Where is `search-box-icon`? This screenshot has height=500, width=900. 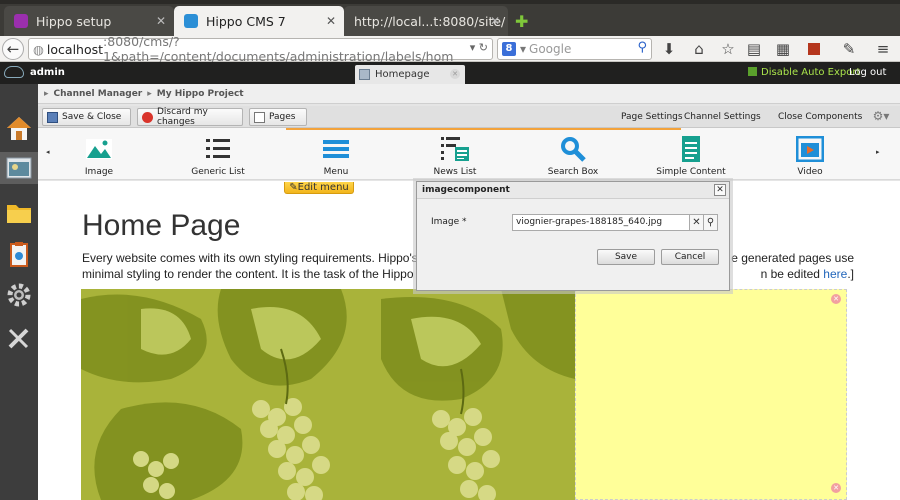
search-box-icon is located at coordinates (573, 149).